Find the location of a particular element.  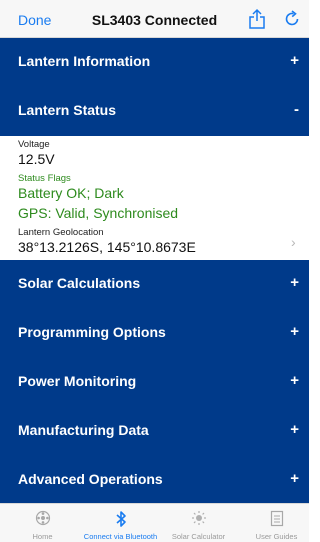

section-label: Solar Calculations is located at coordinates (79, 283).